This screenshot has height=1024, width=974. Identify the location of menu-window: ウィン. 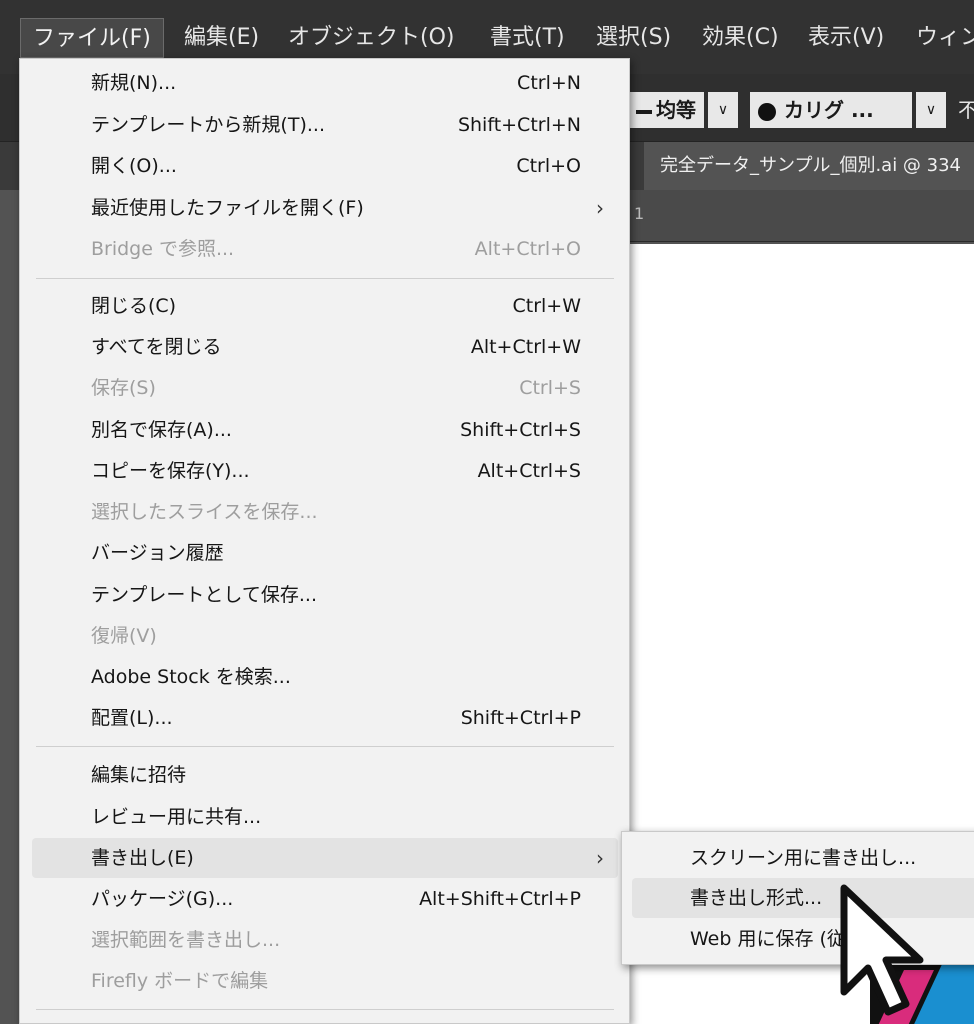
(939, 38).